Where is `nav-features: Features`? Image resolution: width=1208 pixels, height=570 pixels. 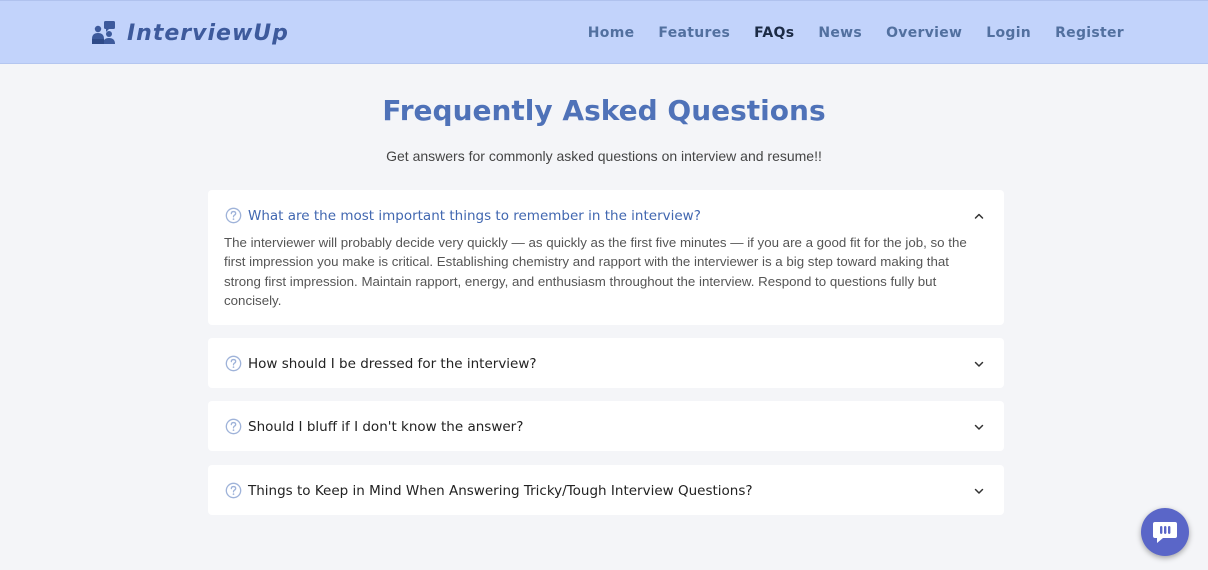 nav-features: Features is located at coordinates (694, 33).